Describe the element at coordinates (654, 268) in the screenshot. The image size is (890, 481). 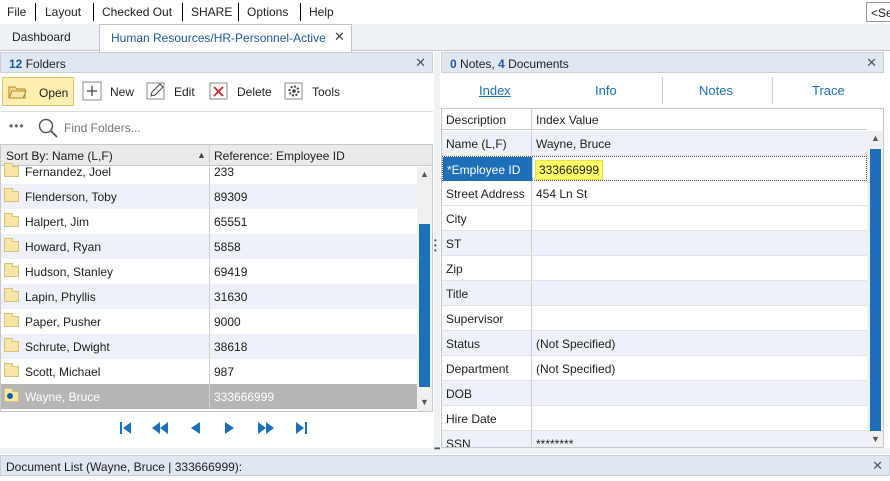
I see `index-row: Zip` at that location.